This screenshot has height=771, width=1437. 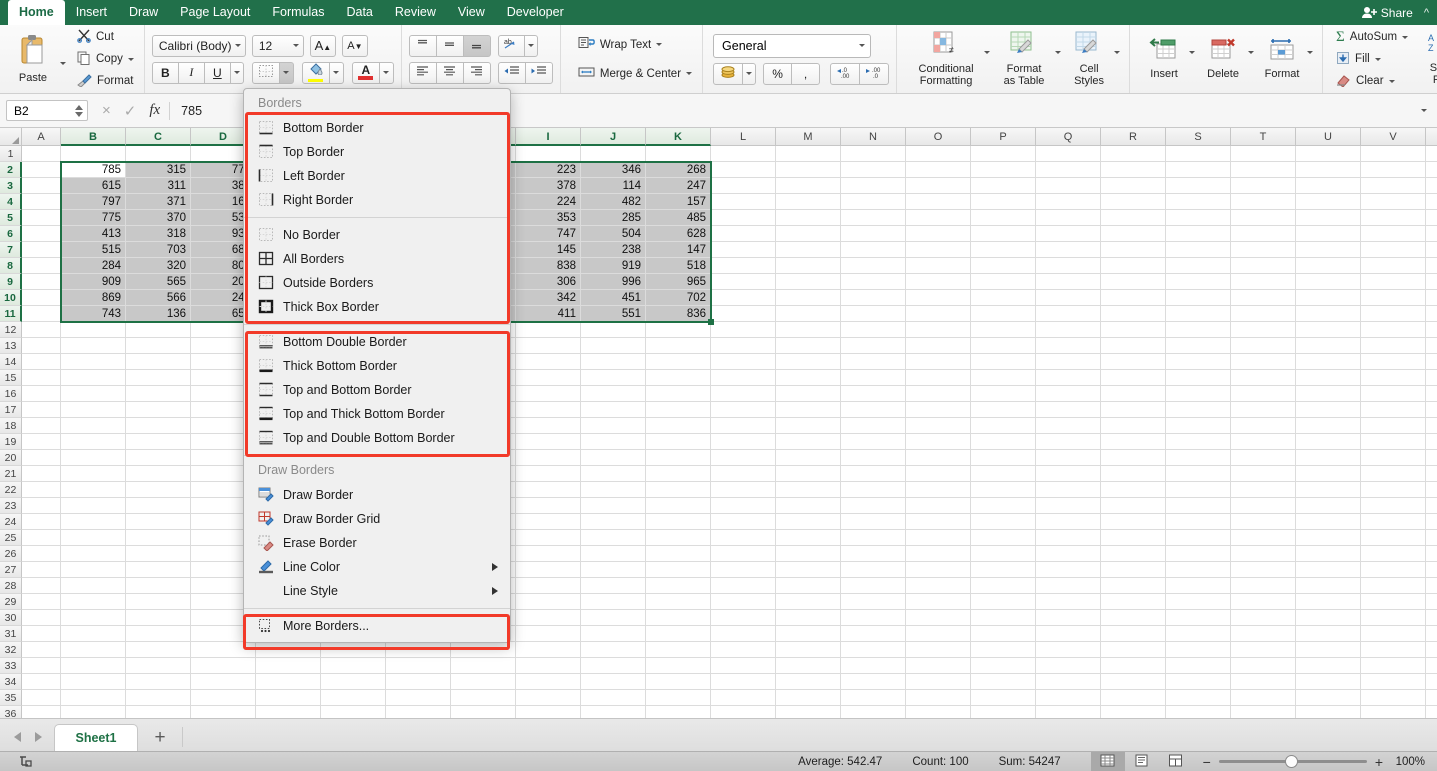 What do you see at coordinates (938, 490) in the screenshot?
I see `cell-O22` at bounding box center [938, 490].